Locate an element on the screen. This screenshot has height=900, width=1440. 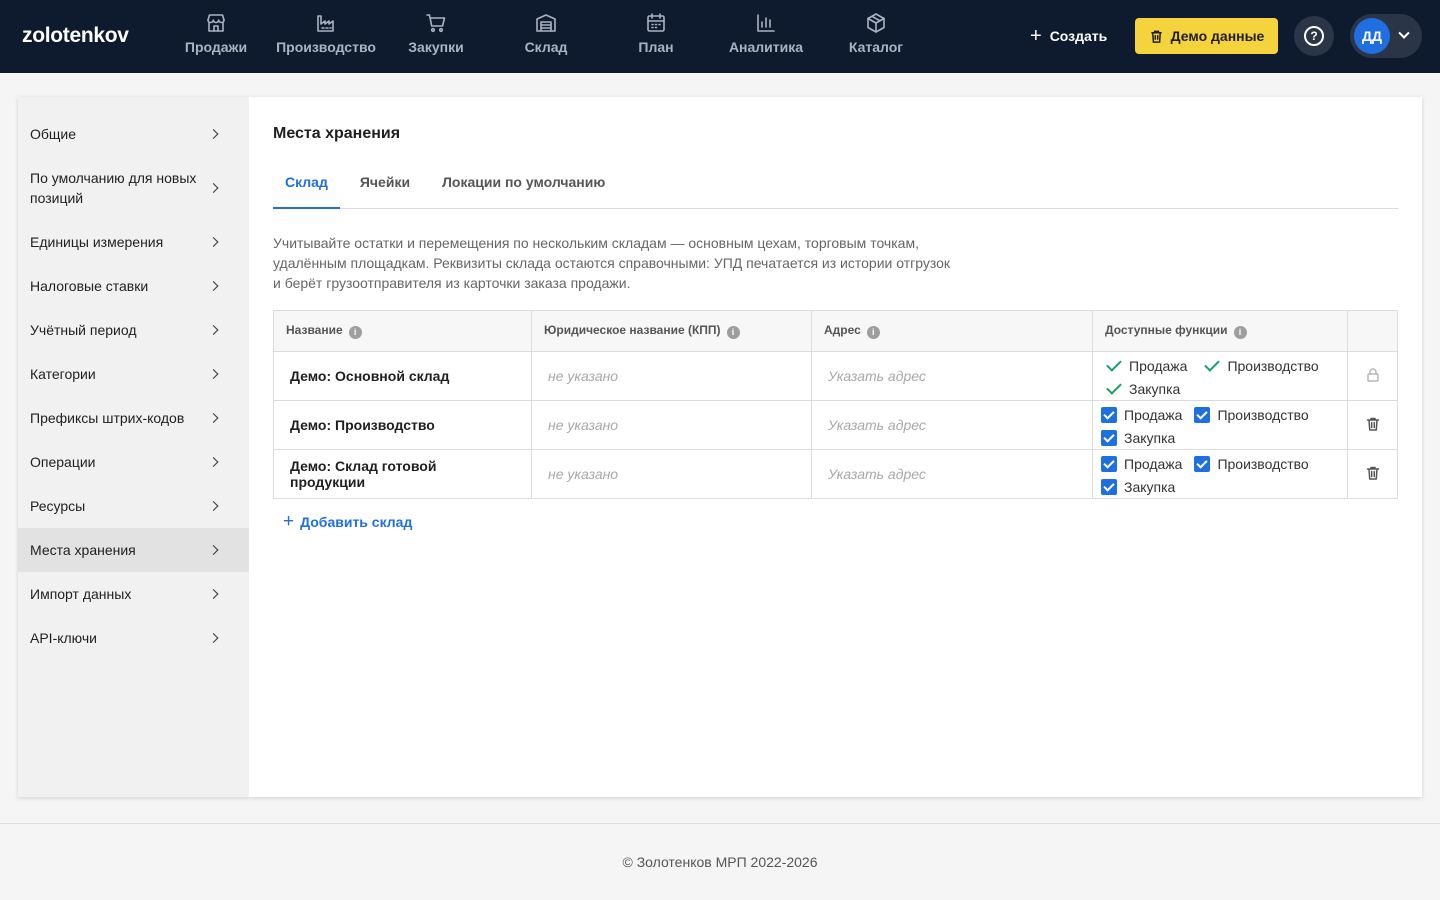
create-button: + Создать is located at coordinates (1068, 36).